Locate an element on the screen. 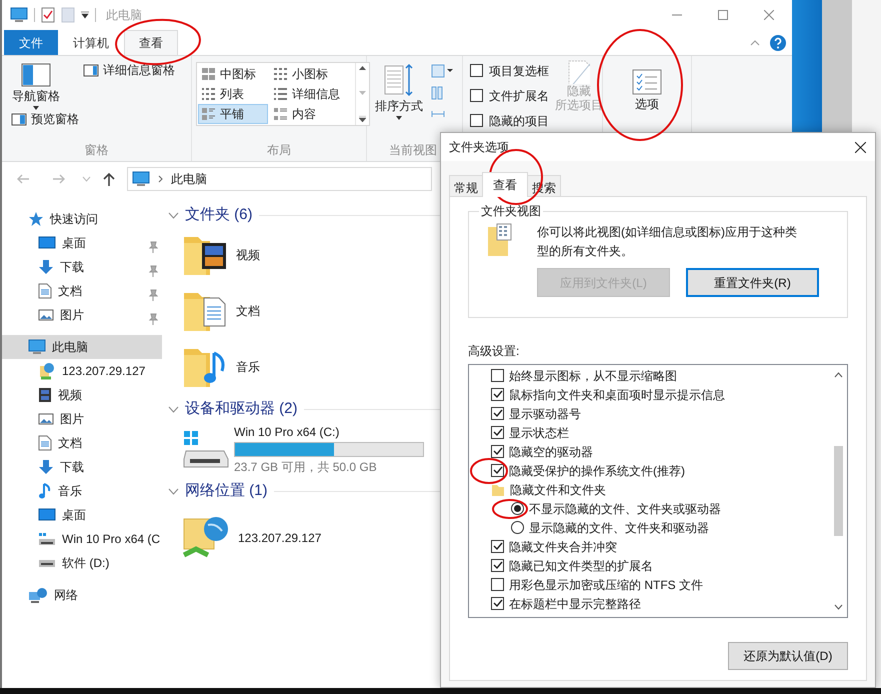 The height and width of the screenshot is (694, 881). drive-label: Win 10 Pro x64 (C:) is located at coordinates (329, 431).